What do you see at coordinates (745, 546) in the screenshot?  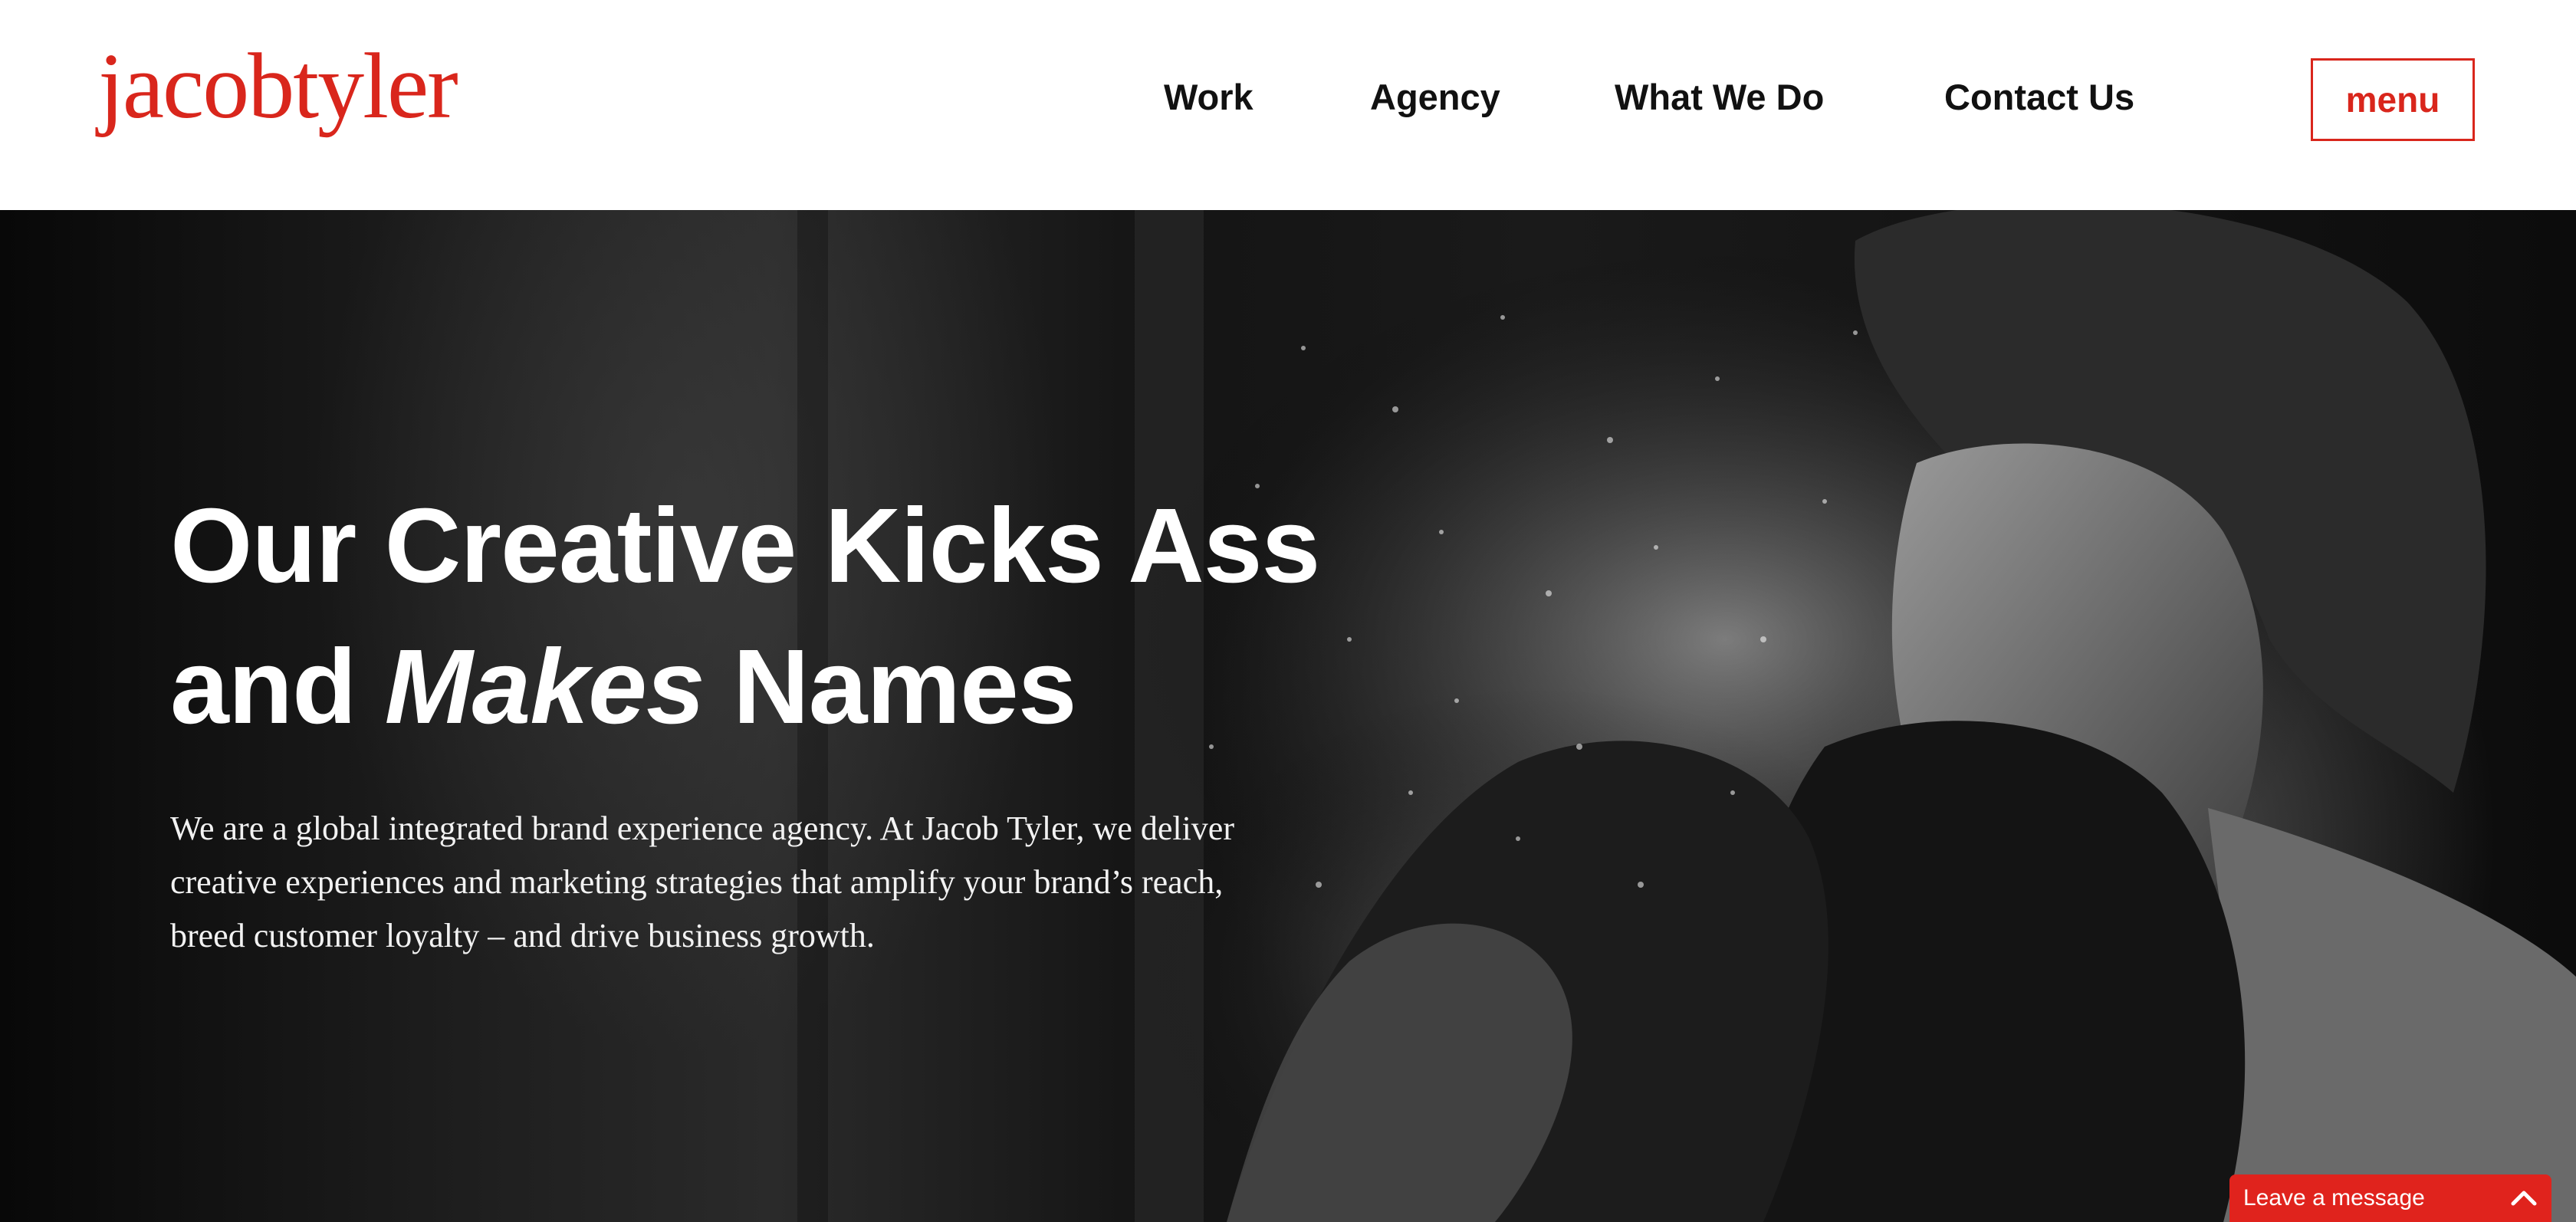 I see `headline-line-1: Our Creative Kicks Ass` at bounding box center [745, 546].